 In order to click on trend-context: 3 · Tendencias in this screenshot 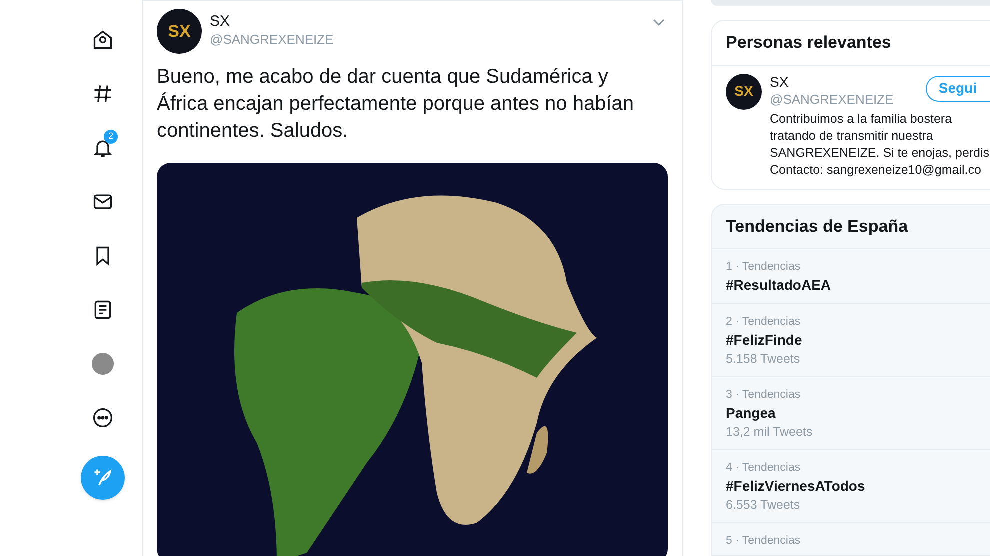, I will do `click(763, 395)`.